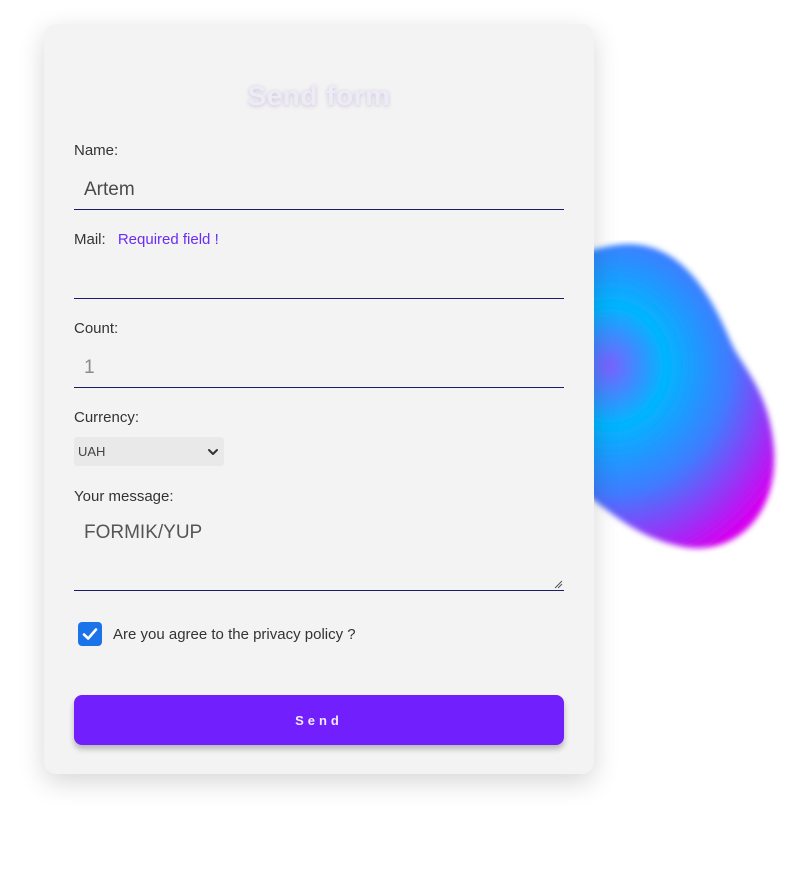  Describe the element at coordinates (319, 95) in the screenshot. I see `form-title: Send form` at that location.